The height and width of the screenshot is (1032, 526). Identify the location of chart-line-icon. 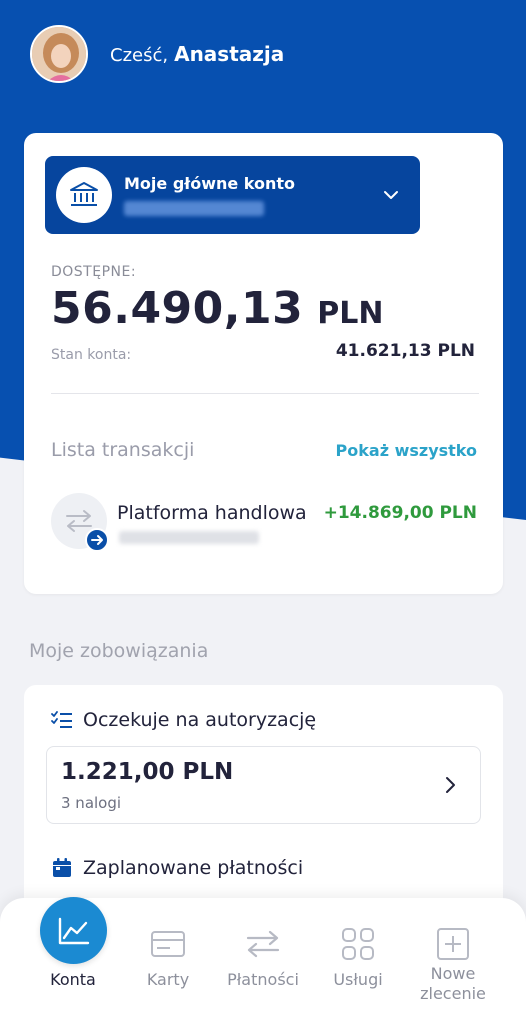
(73, 930).